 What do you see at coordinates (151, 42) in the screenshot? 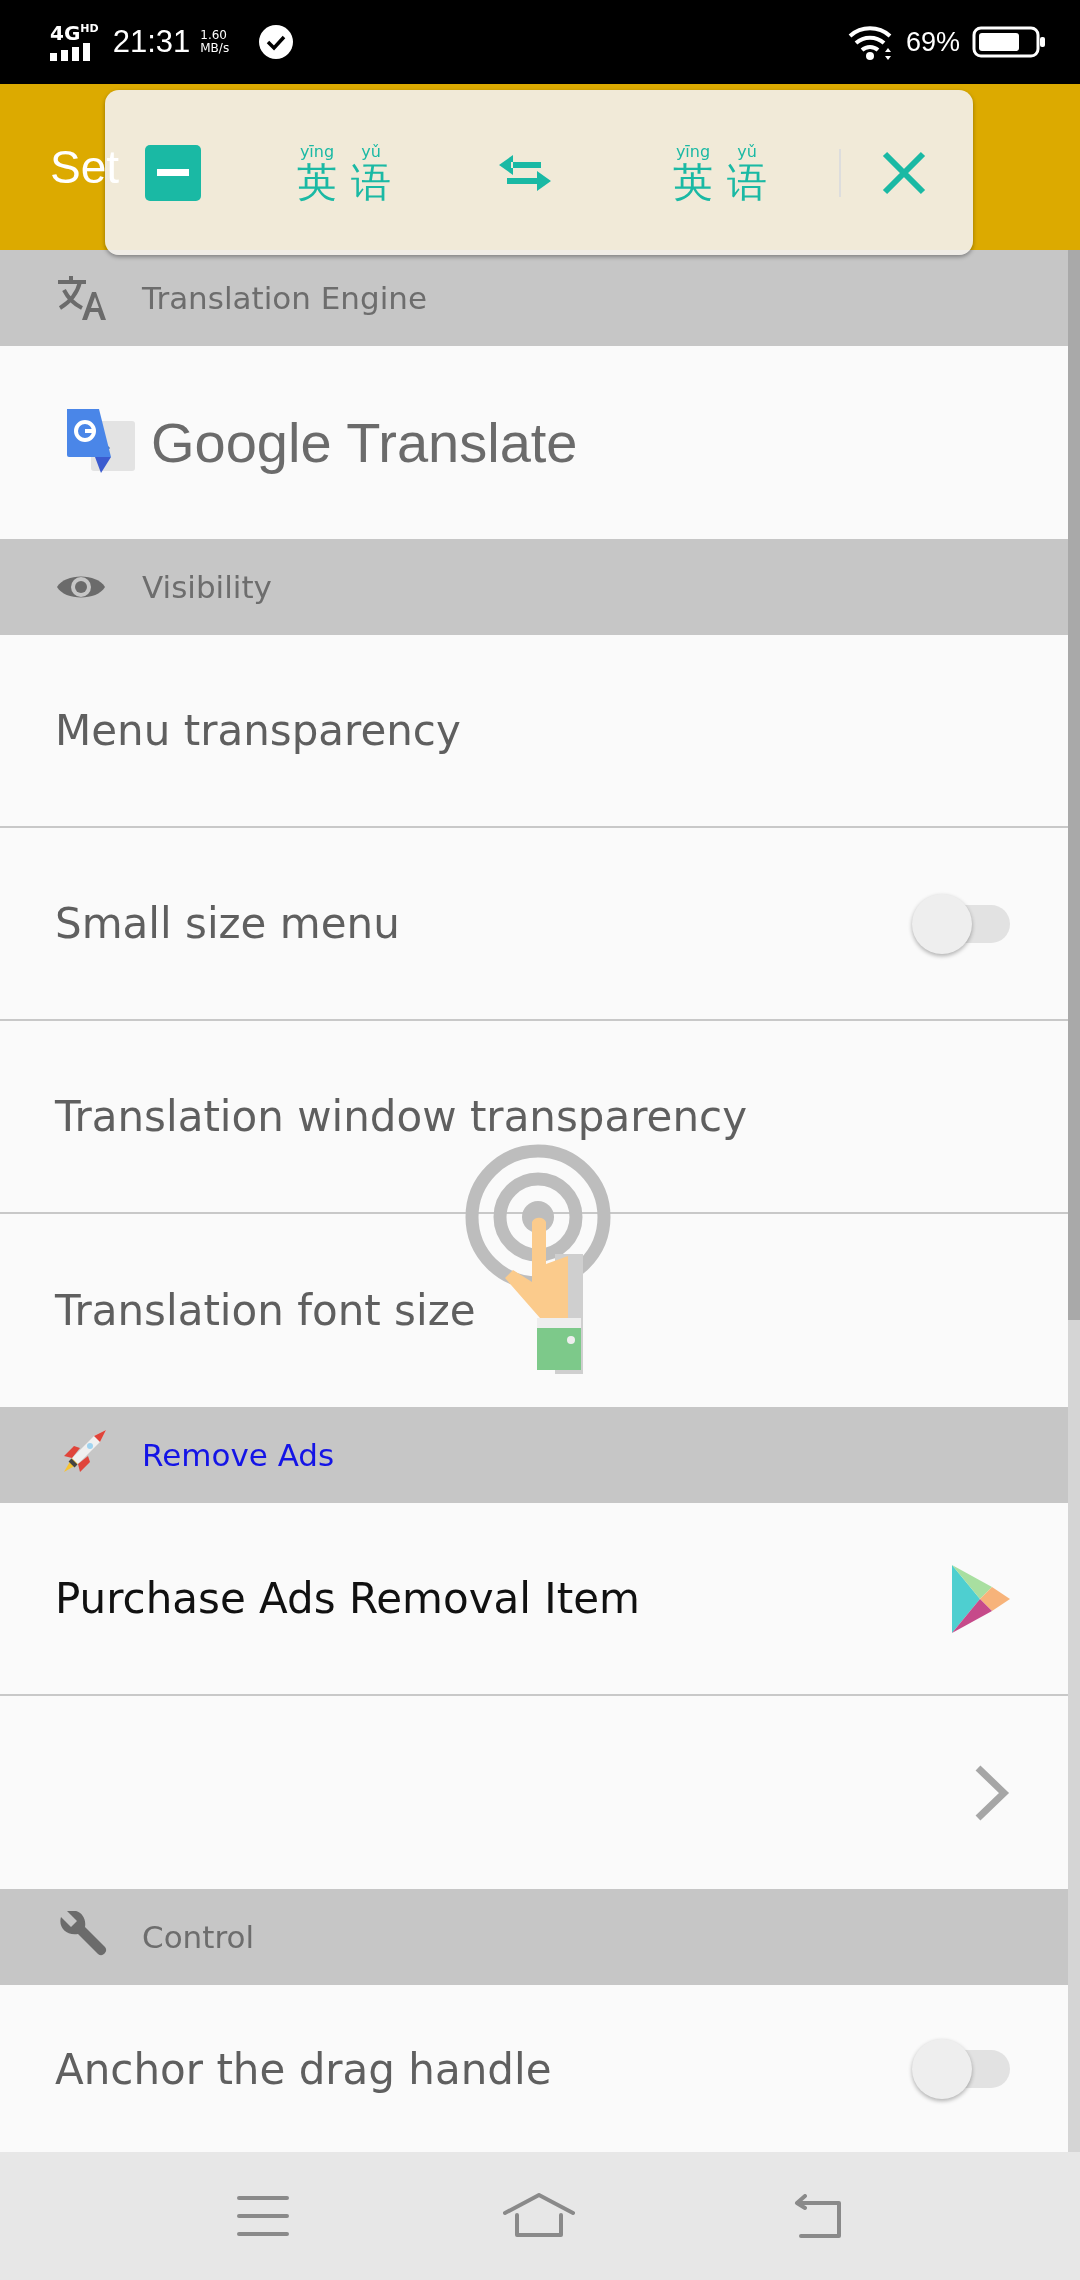
I see `clock: 21:31` at bounding box center [151, 42].